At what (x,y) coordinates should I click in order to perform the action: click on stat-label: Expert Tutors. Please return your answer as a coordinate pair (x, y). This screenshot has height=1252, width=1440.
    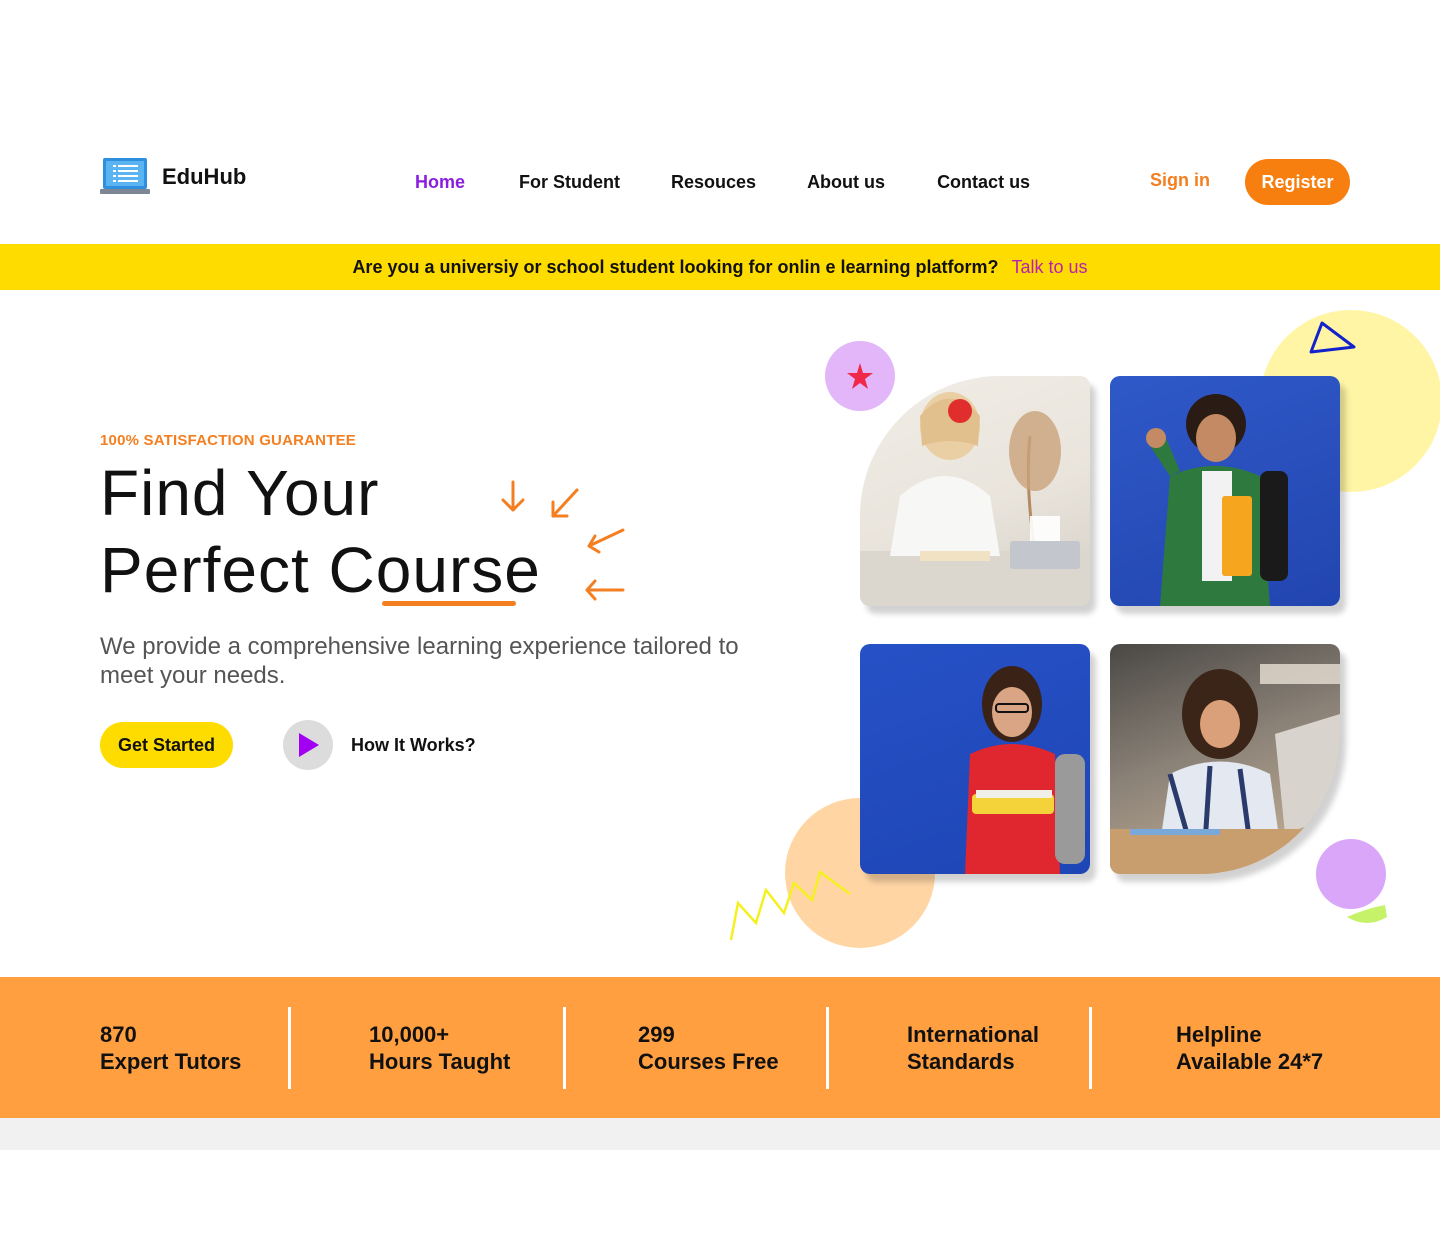
    Looking at the image, I should click on (171, 1061).